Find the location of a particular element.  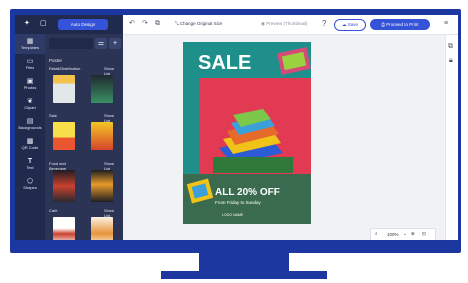

sparkle-icon: ✦ is located at coordinates (27, 24).